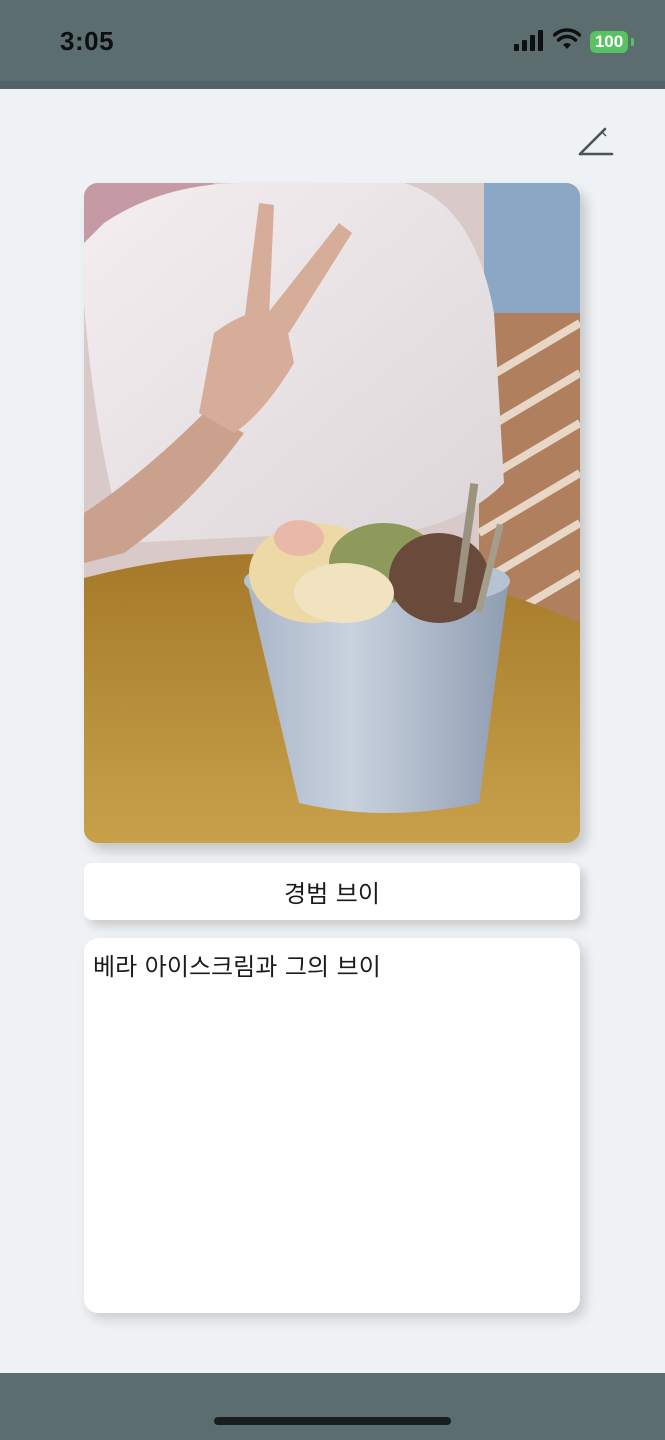 This screenshot has height=1440, width=665. Describe the element at coordinates (528, 40) in the screenshot. I see `signal-icon` at that location.